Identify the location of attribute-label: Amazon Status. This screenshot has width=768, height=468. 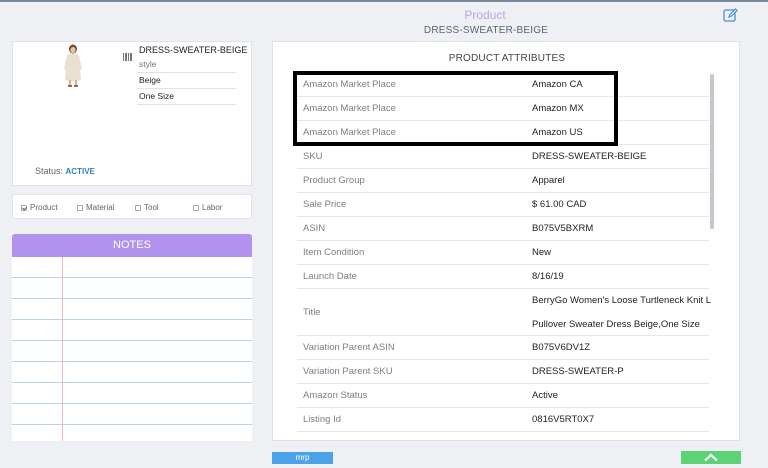
(335, 395).